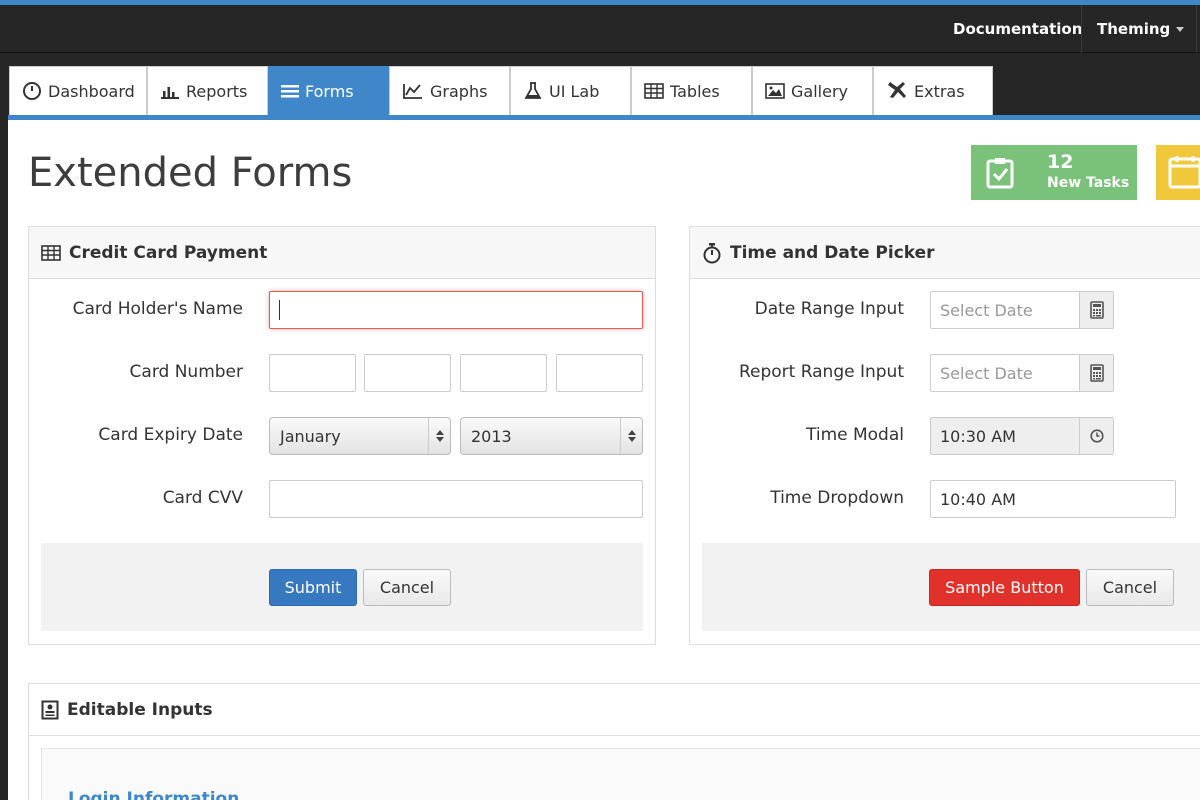 The width and height of the screenshot is (1200, 800). Describe the element at coordinates (574, 91) in the screenshot. I see `tab-label: UI Lab` at that location.